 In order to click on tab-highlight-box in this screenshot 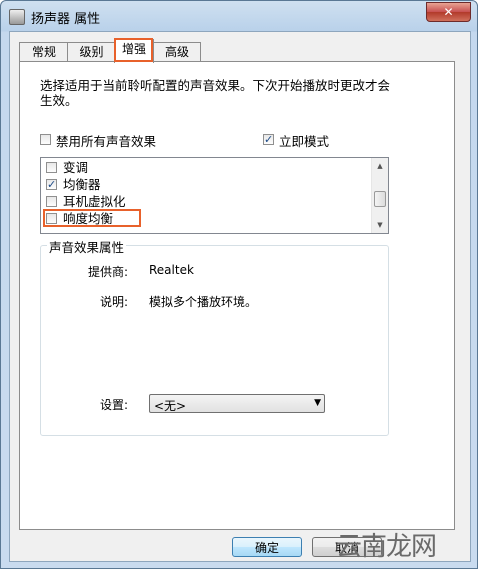, I will do `click(133, 50)`.